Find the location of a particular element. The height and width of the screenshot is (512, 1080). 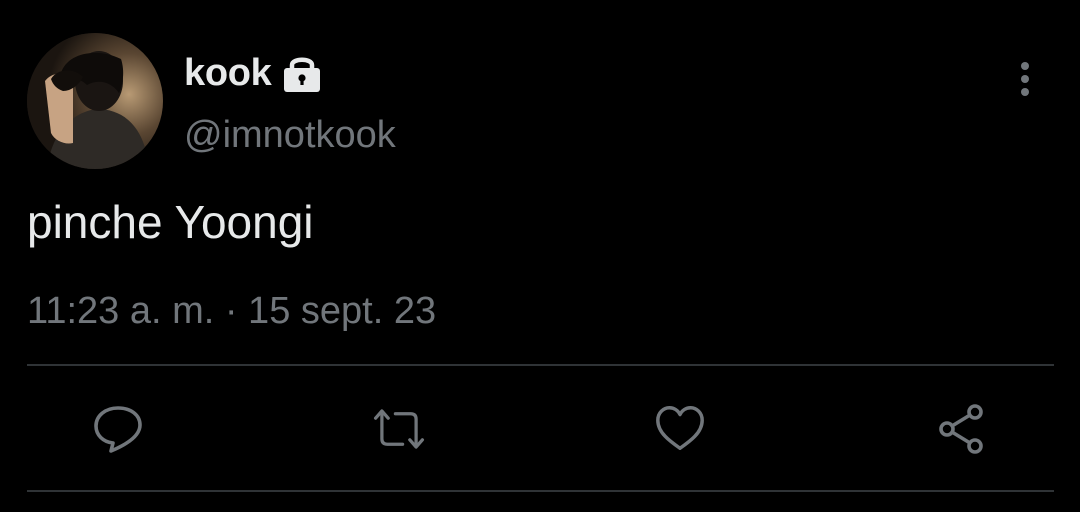

retweet-button is located at coordinates (399, 429).